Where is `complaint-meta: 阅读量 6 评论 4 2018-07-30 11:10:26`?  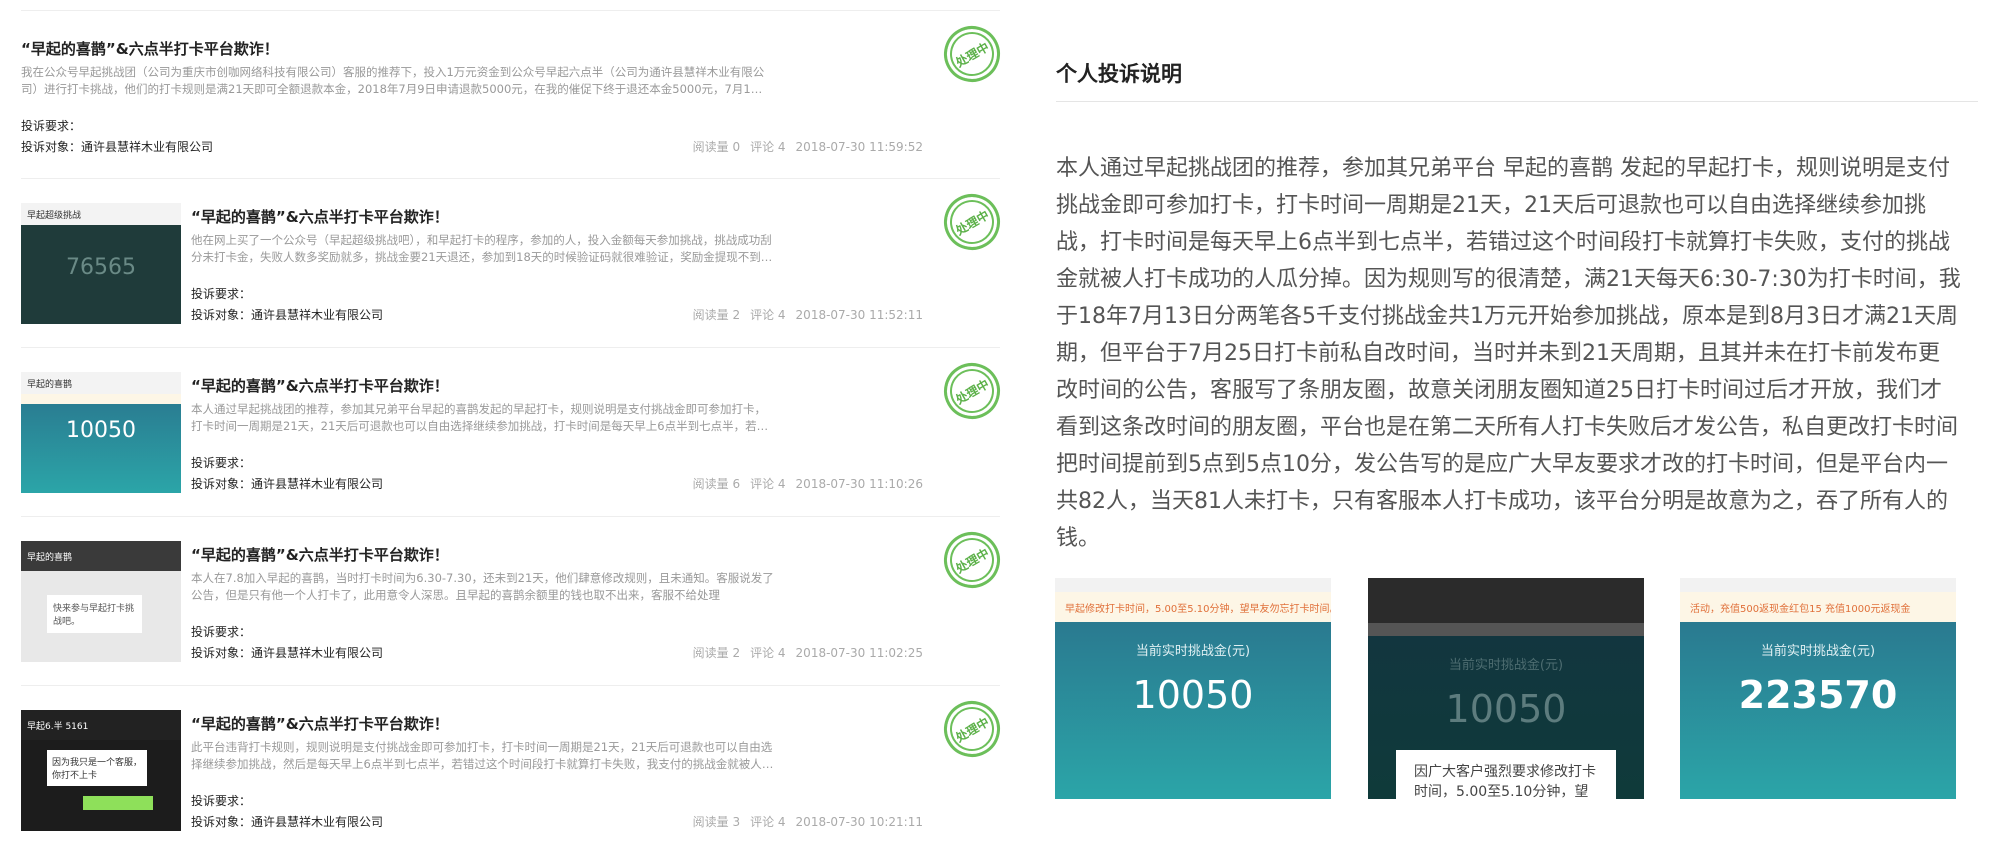
complaint-meta: 阅读量 6 评论 4 2018-07-30 11:10:26 is located at coordinates (803, 483).